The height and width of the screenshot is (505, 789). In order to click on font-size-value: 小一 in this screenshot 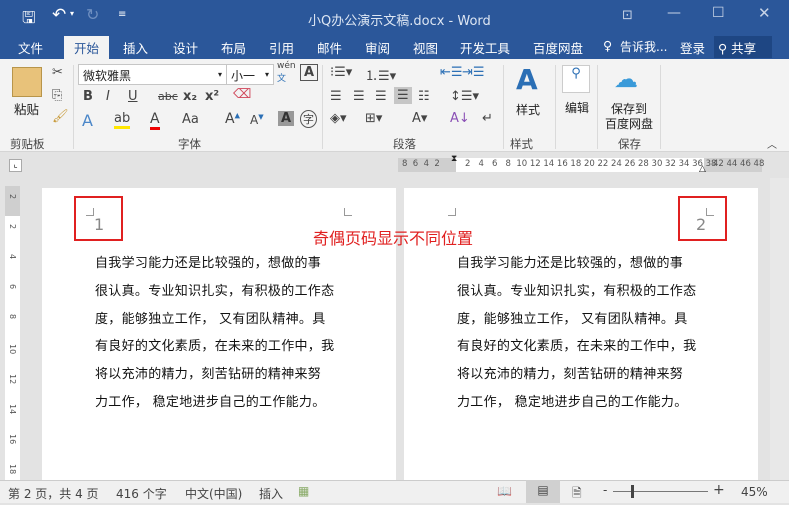, I will do `click(243, 76)`.